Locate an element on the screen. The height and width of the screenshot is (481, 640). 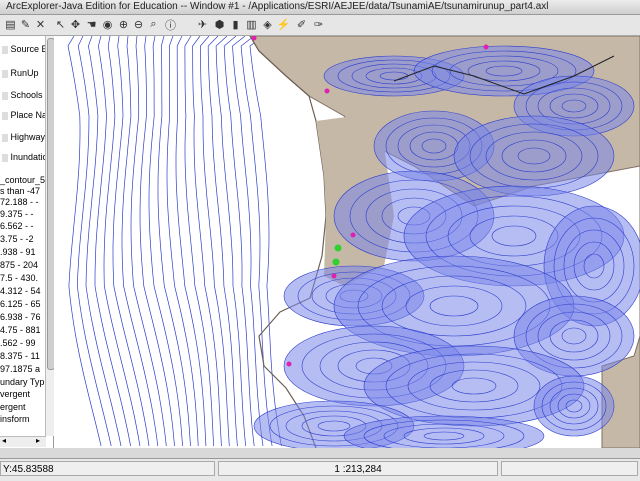
legend-item: 8.375 - 11 is located at coordinates (20, 356).